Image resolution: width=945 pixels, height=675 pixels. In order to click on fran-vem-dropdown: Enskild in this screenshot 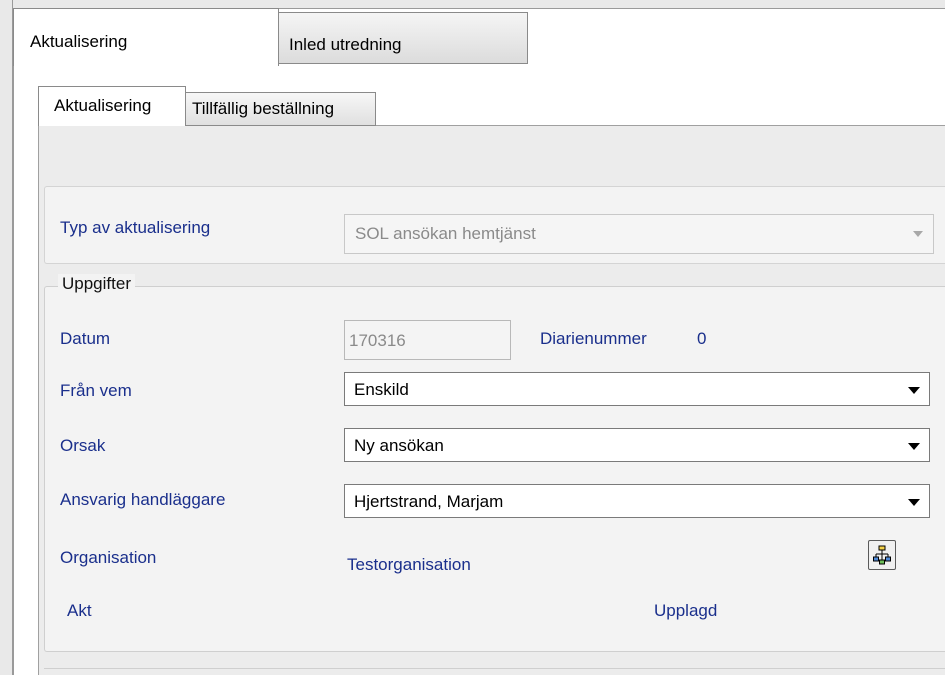, I will do `click(637, 389)`.